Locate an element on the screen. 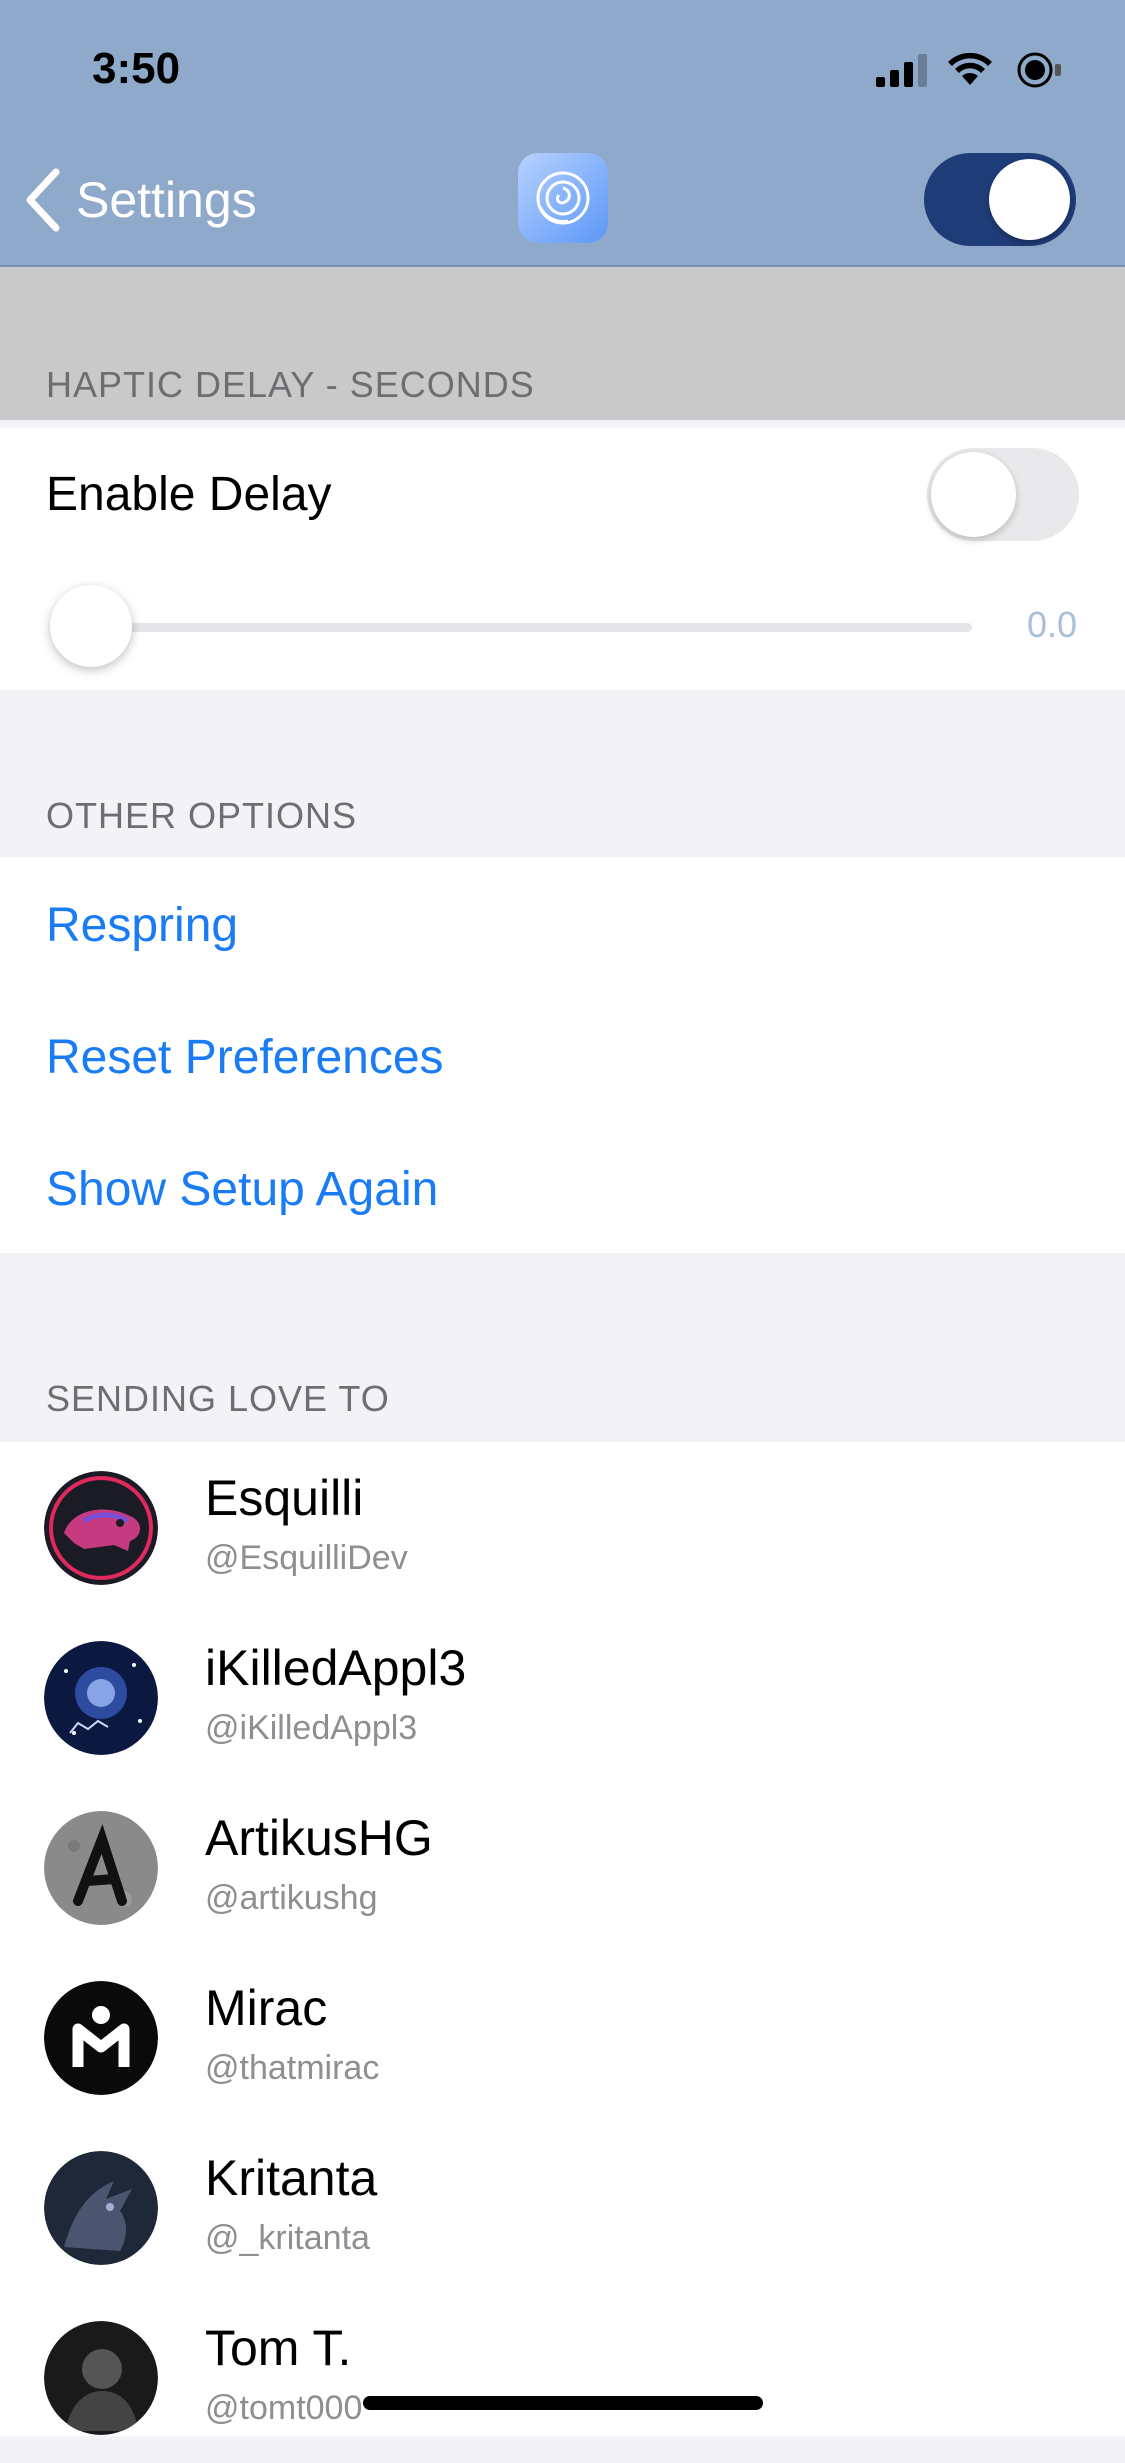 Image resolution: width=1125 pixels, height=2463 pixels. credit-name: Mirac is located at coordinates (266, 2008).